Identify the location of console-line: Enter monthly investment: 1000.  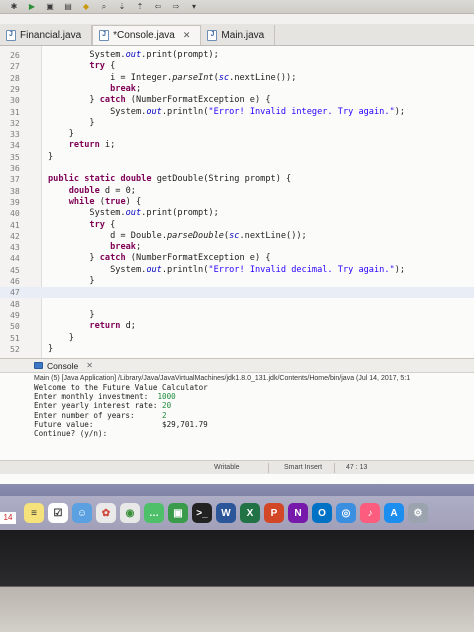
(105, 397).